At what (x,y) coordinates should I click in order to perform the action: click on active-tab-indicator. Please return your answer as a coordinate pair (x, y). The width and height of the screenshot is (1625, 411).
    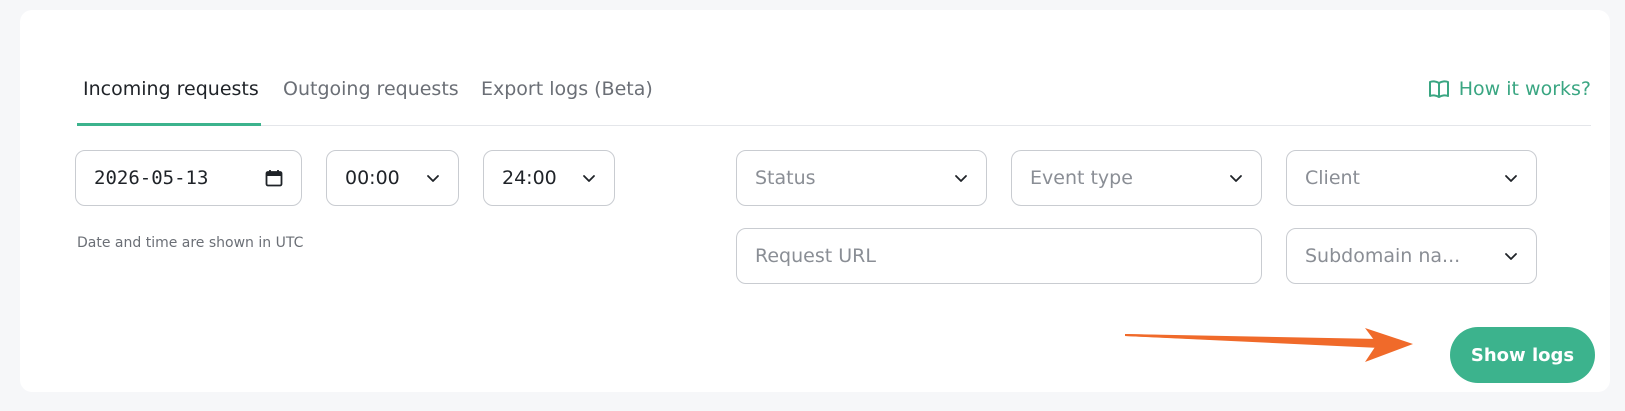
    Looking at the image, I should click on (169, 124).